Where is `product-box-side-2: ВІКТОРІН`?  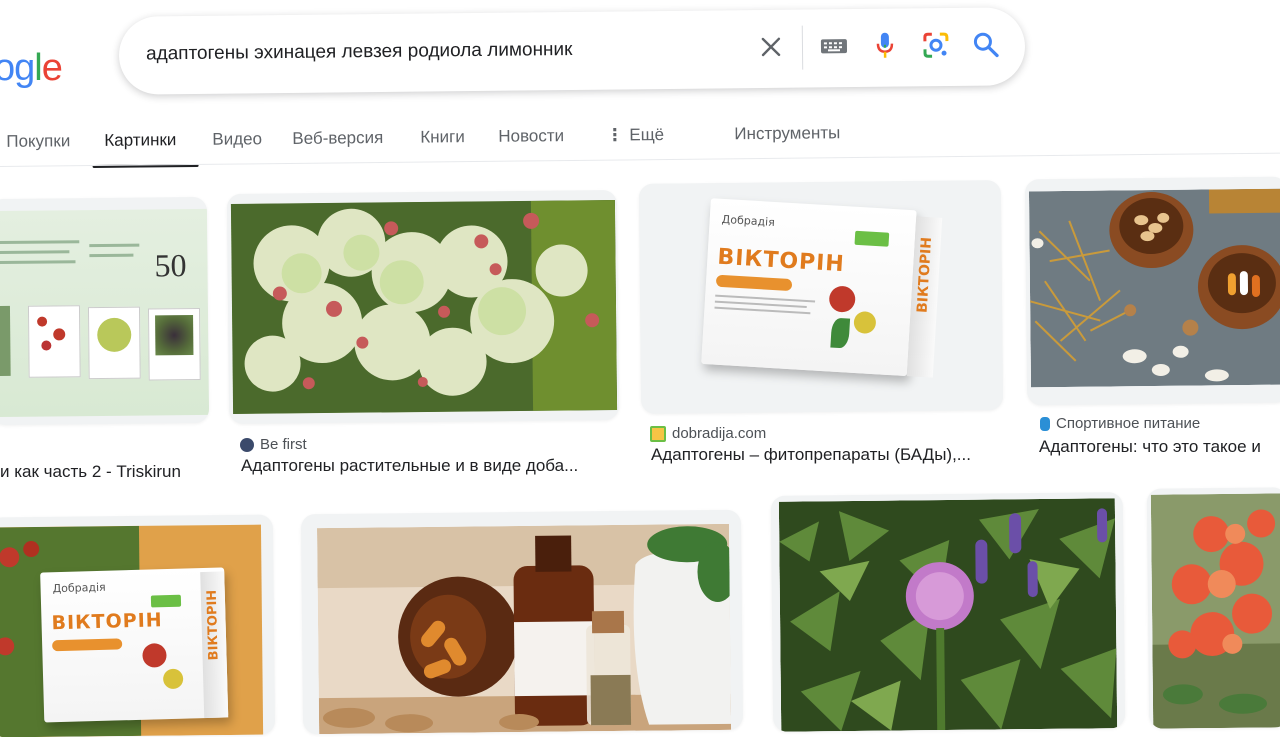
product-box-side-2: ВІКТОРІН is located at coordinates (214, 645).